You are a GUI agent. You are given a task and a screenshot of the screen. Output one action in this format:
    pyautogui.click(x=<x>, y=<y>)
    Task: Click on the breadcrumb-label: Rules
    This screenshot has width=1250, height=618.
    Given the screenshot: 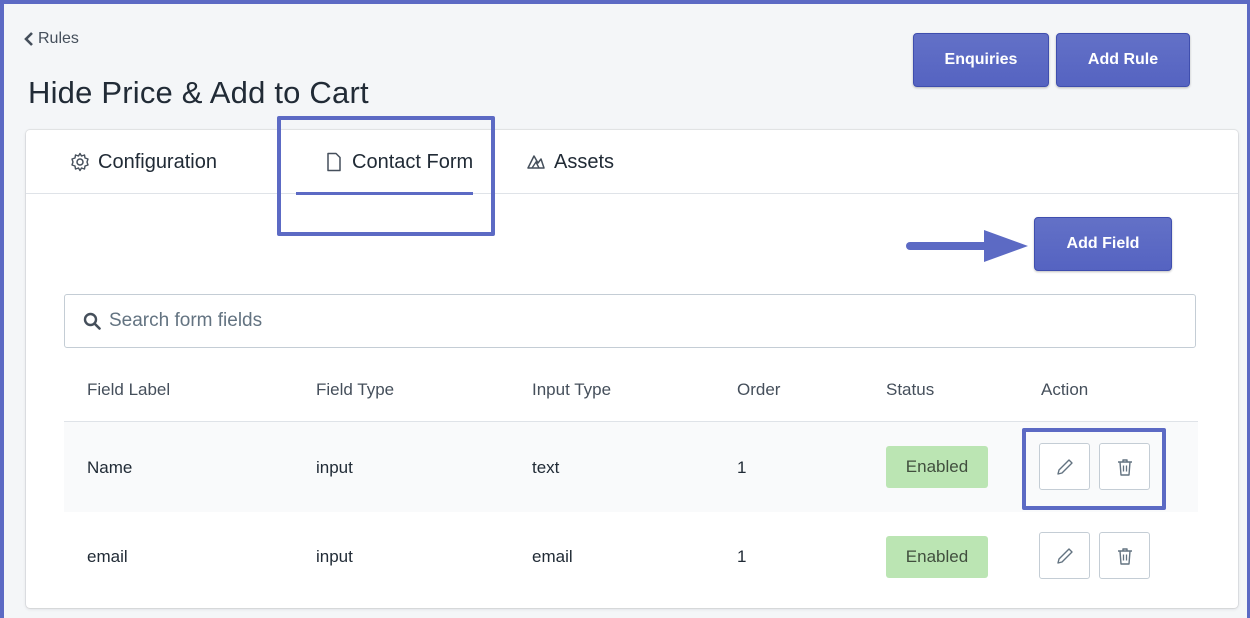 What is the action you would take?
    pyautogui.click(x=58, y=38)
    